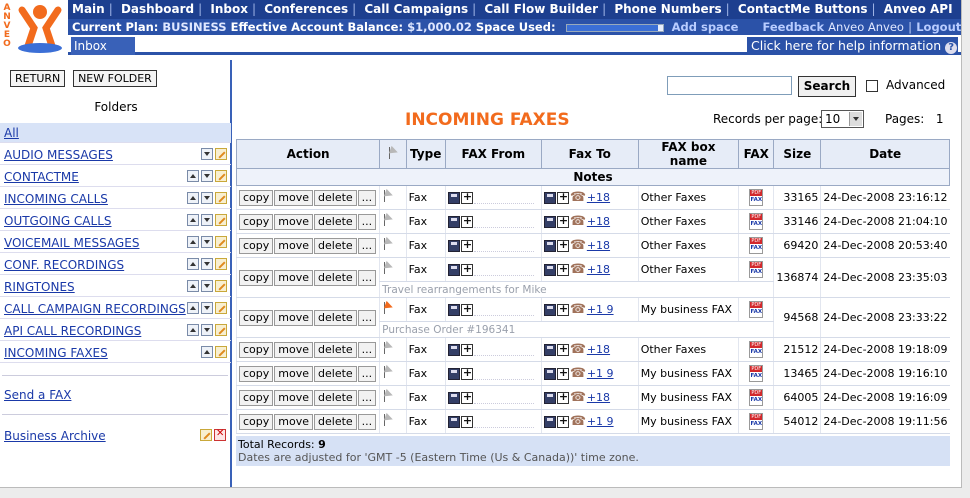 This screenshot has height=498, width=970. Describe the element at coordinates (589, 154) in the screenshot. I see `col-fax-to: Fax To` at that location.